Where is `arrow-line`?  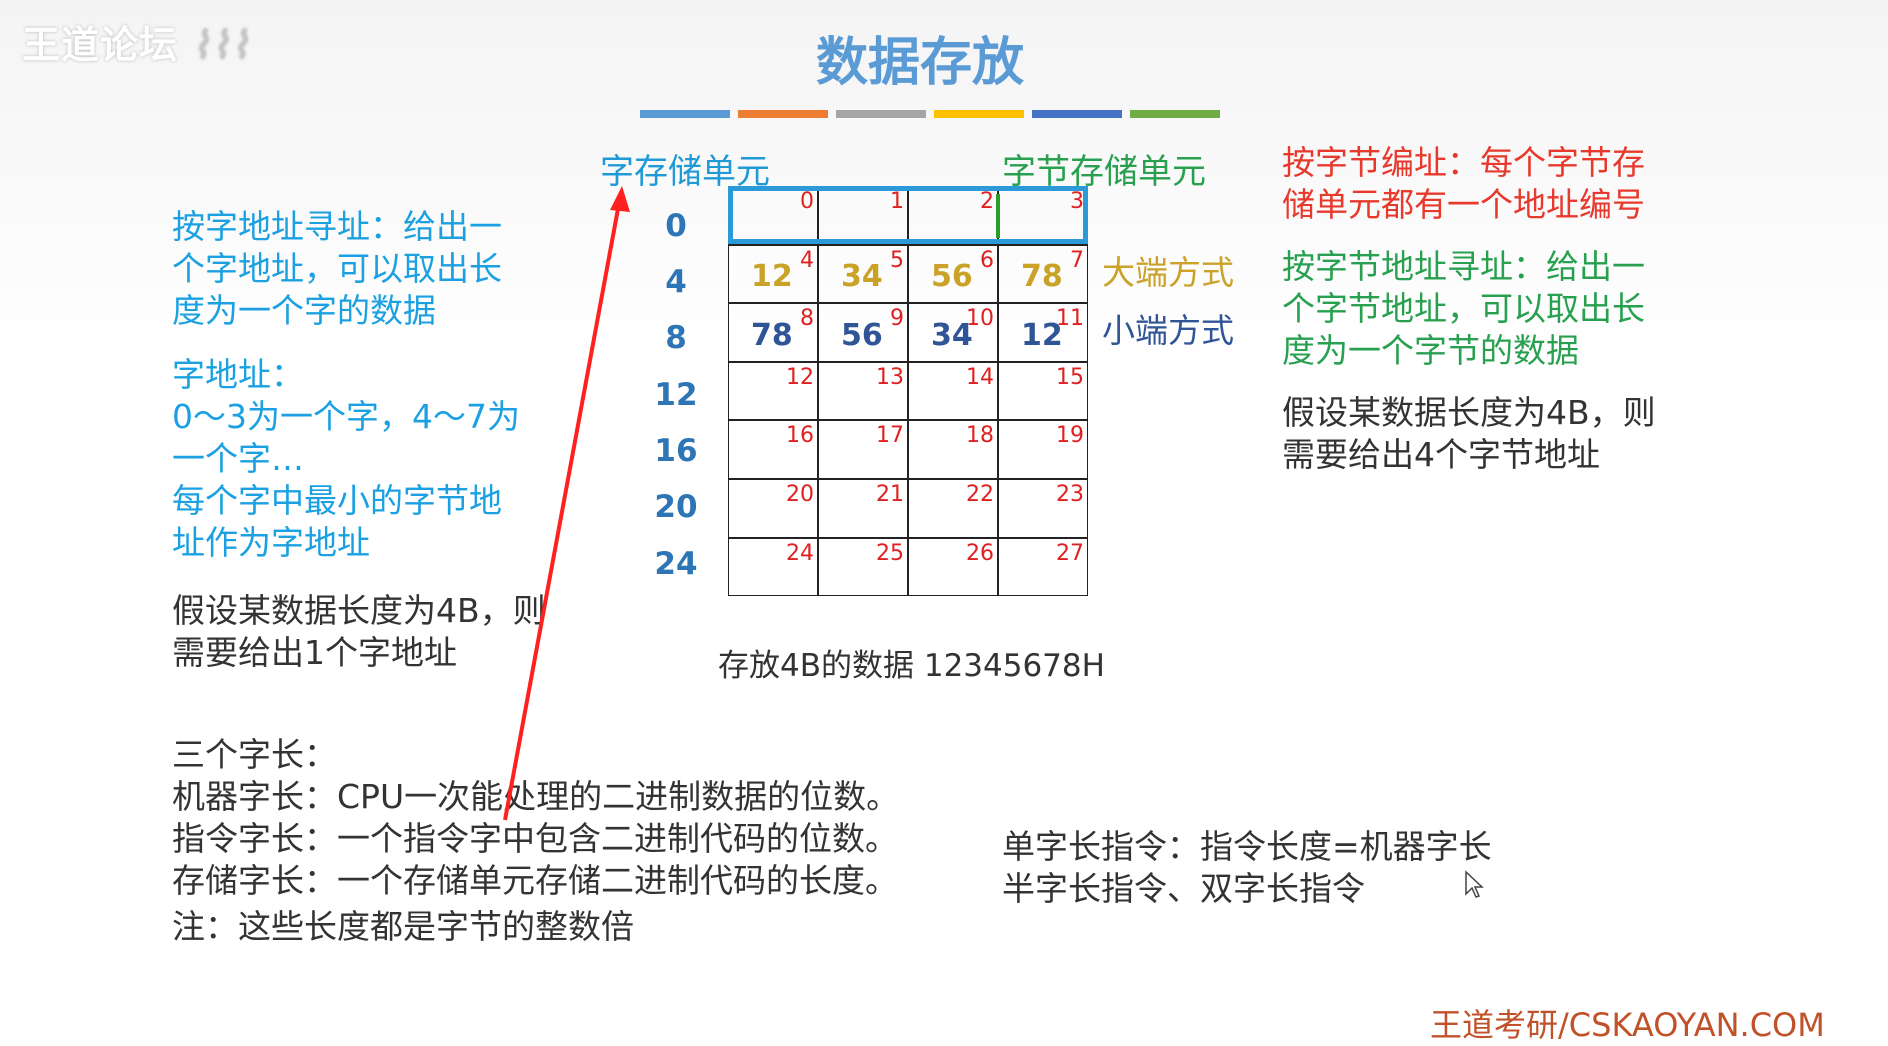 arrow-line is located at coordinates (562, 509).